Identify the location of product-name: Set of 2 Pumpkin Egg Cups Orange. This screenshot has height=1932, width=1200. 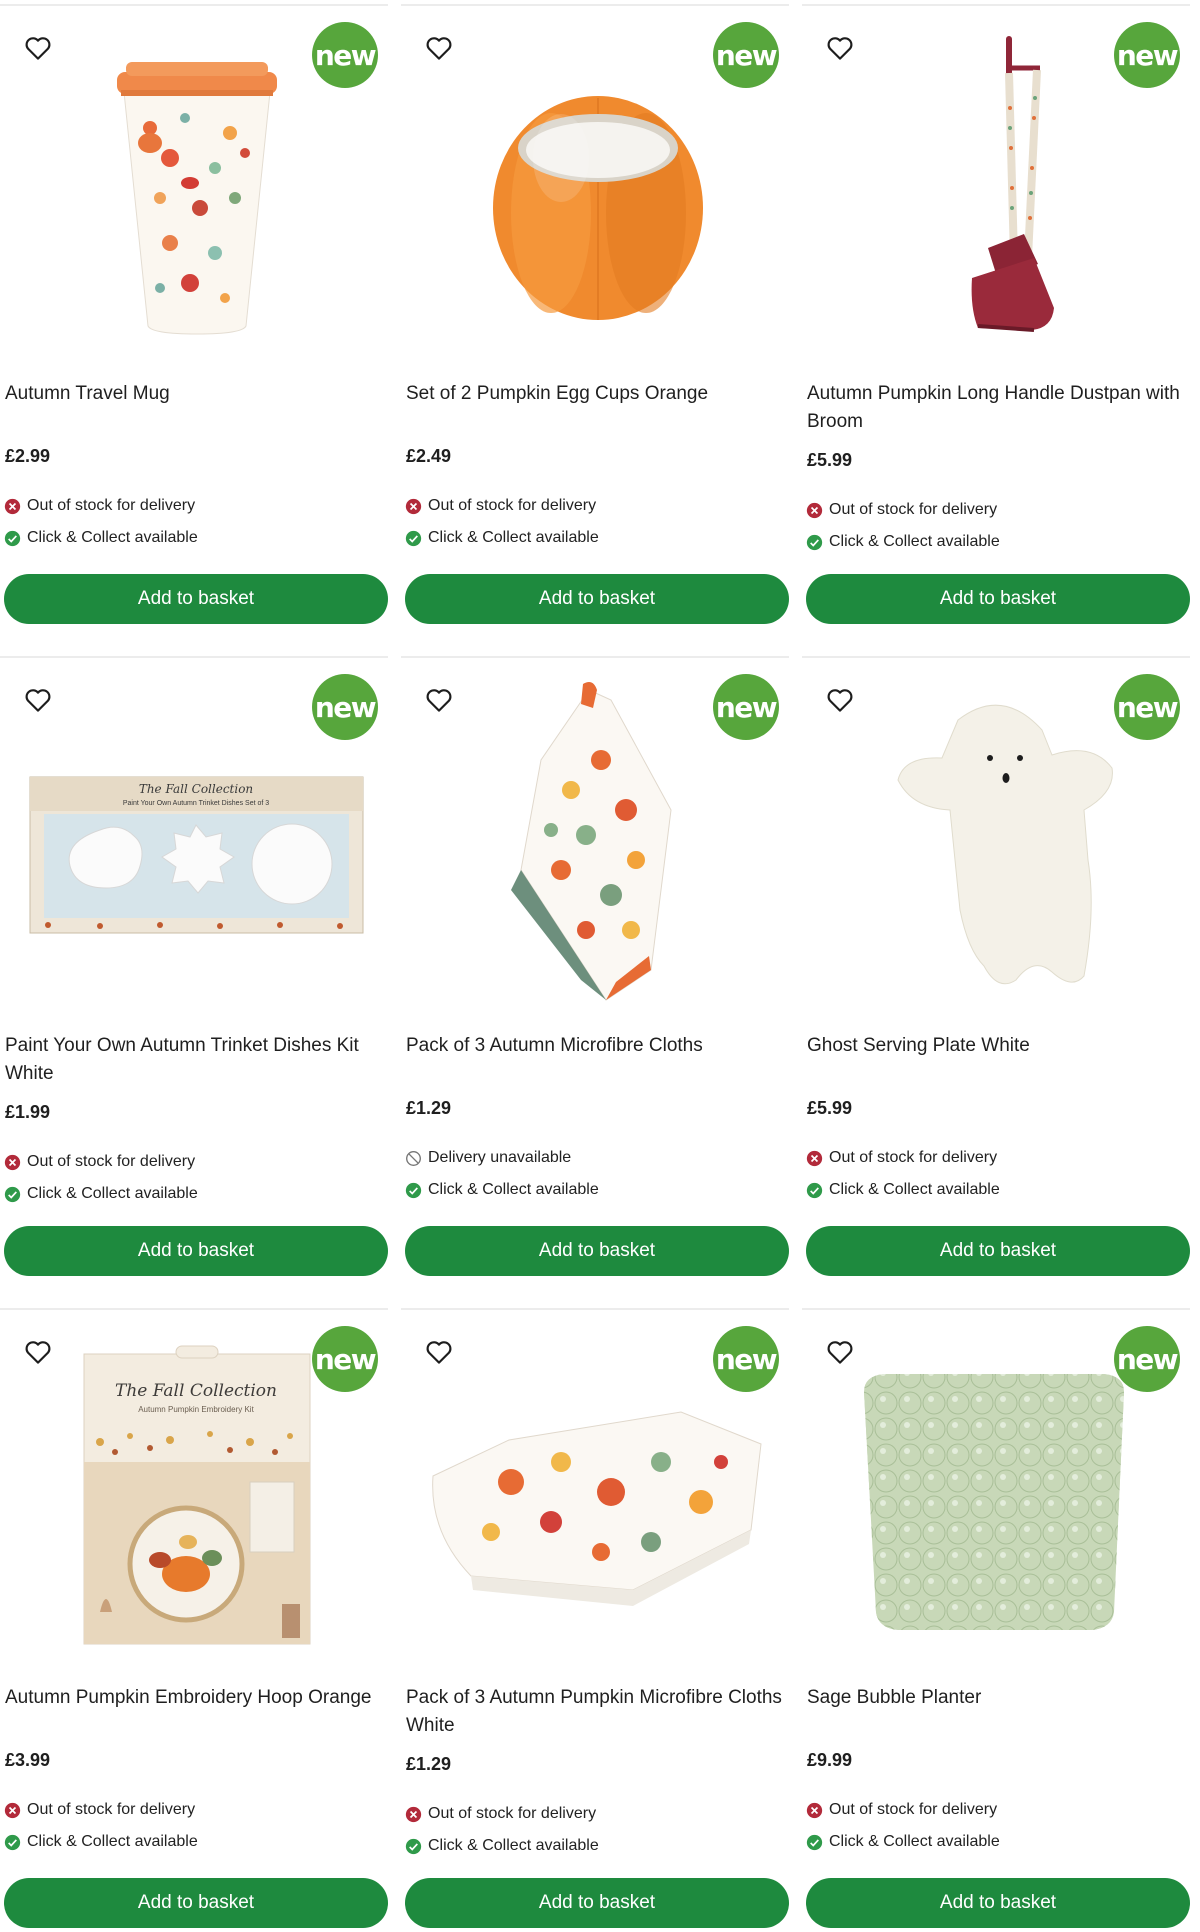
(599, 394).